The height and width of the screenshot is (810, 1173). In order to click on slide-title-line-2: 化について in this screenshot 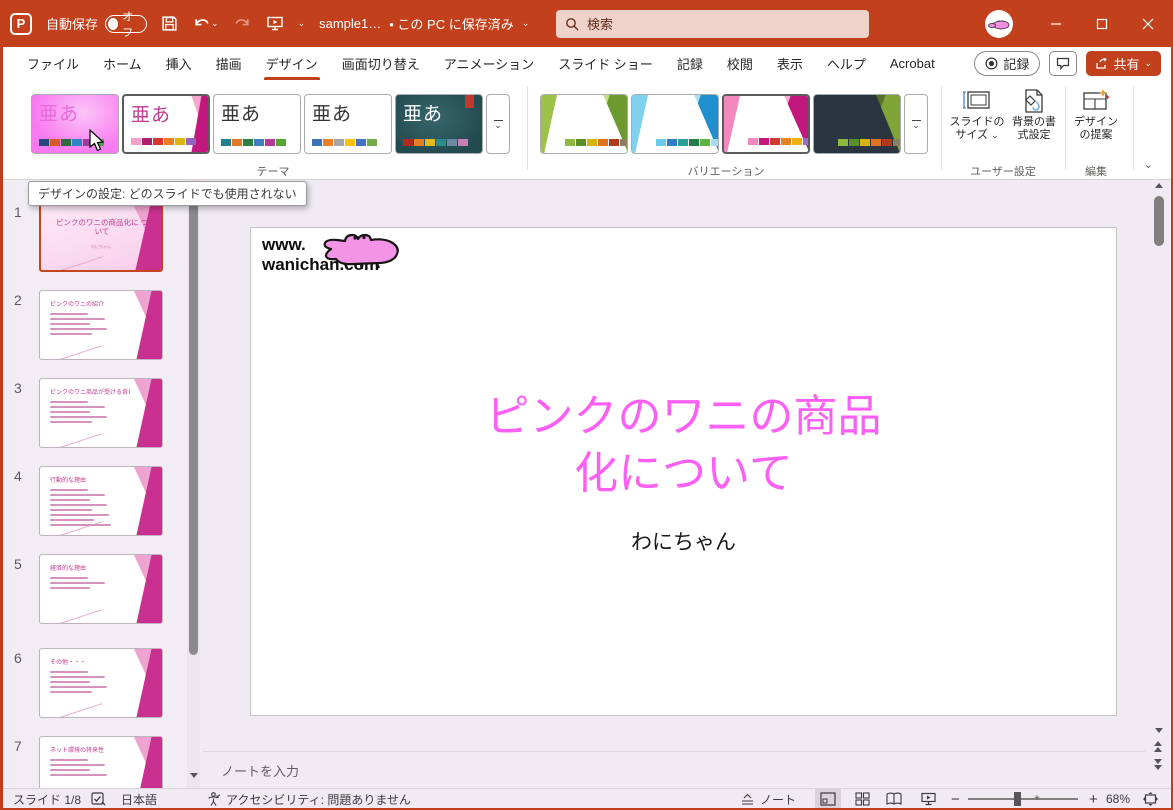, I will do `click(683, 473)`.